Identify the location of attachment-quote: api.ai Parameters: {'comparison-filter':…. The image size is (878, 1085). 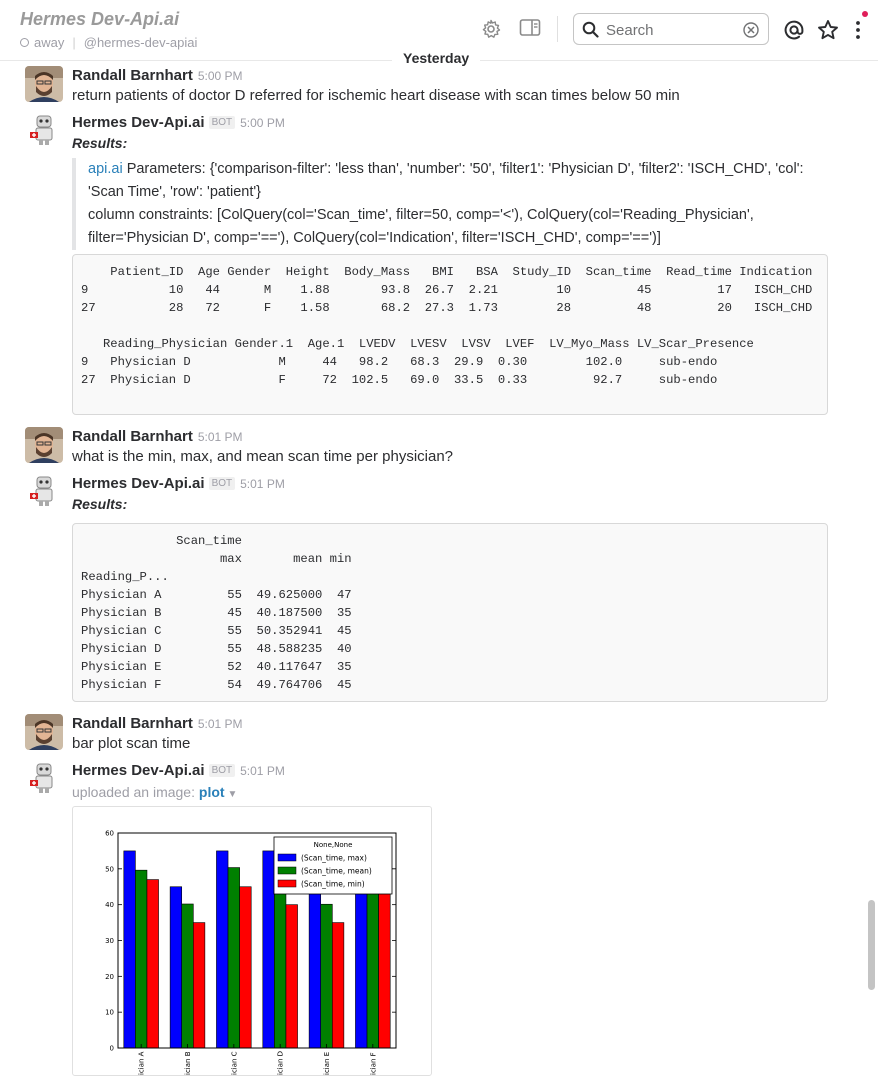
(455, 204).